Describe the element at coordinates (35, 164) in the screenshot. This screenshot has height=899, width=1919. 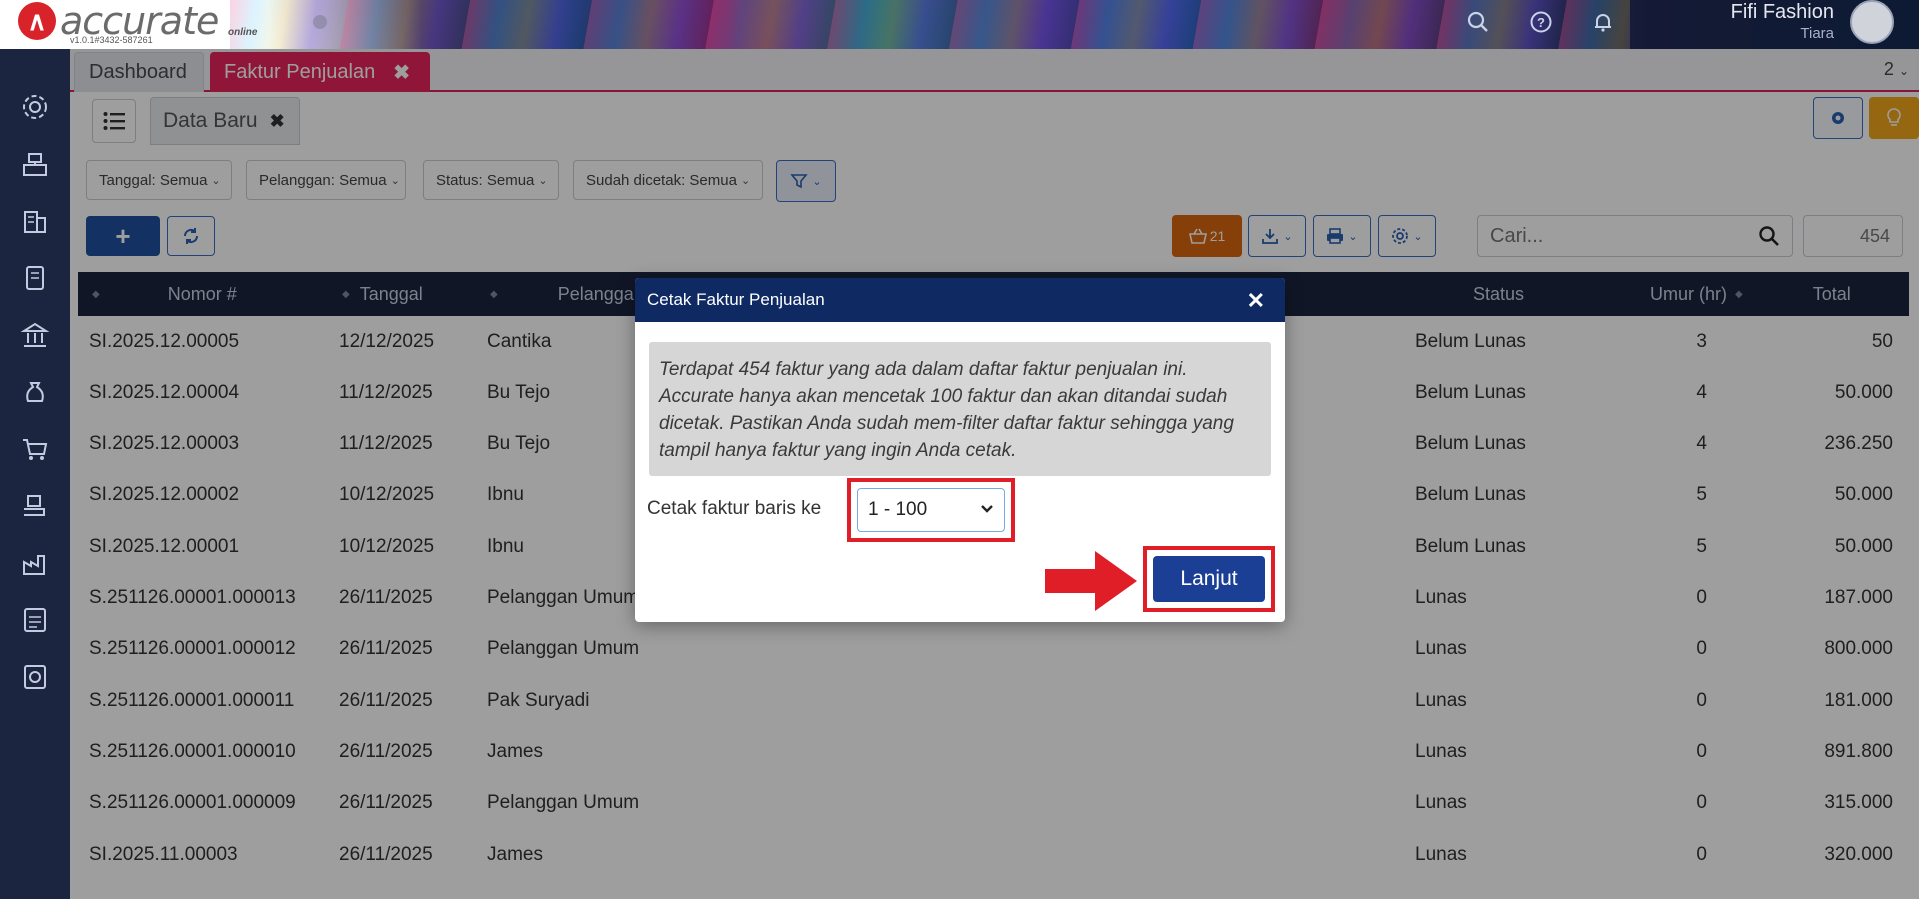
I see `cash-register-icon` at that location.